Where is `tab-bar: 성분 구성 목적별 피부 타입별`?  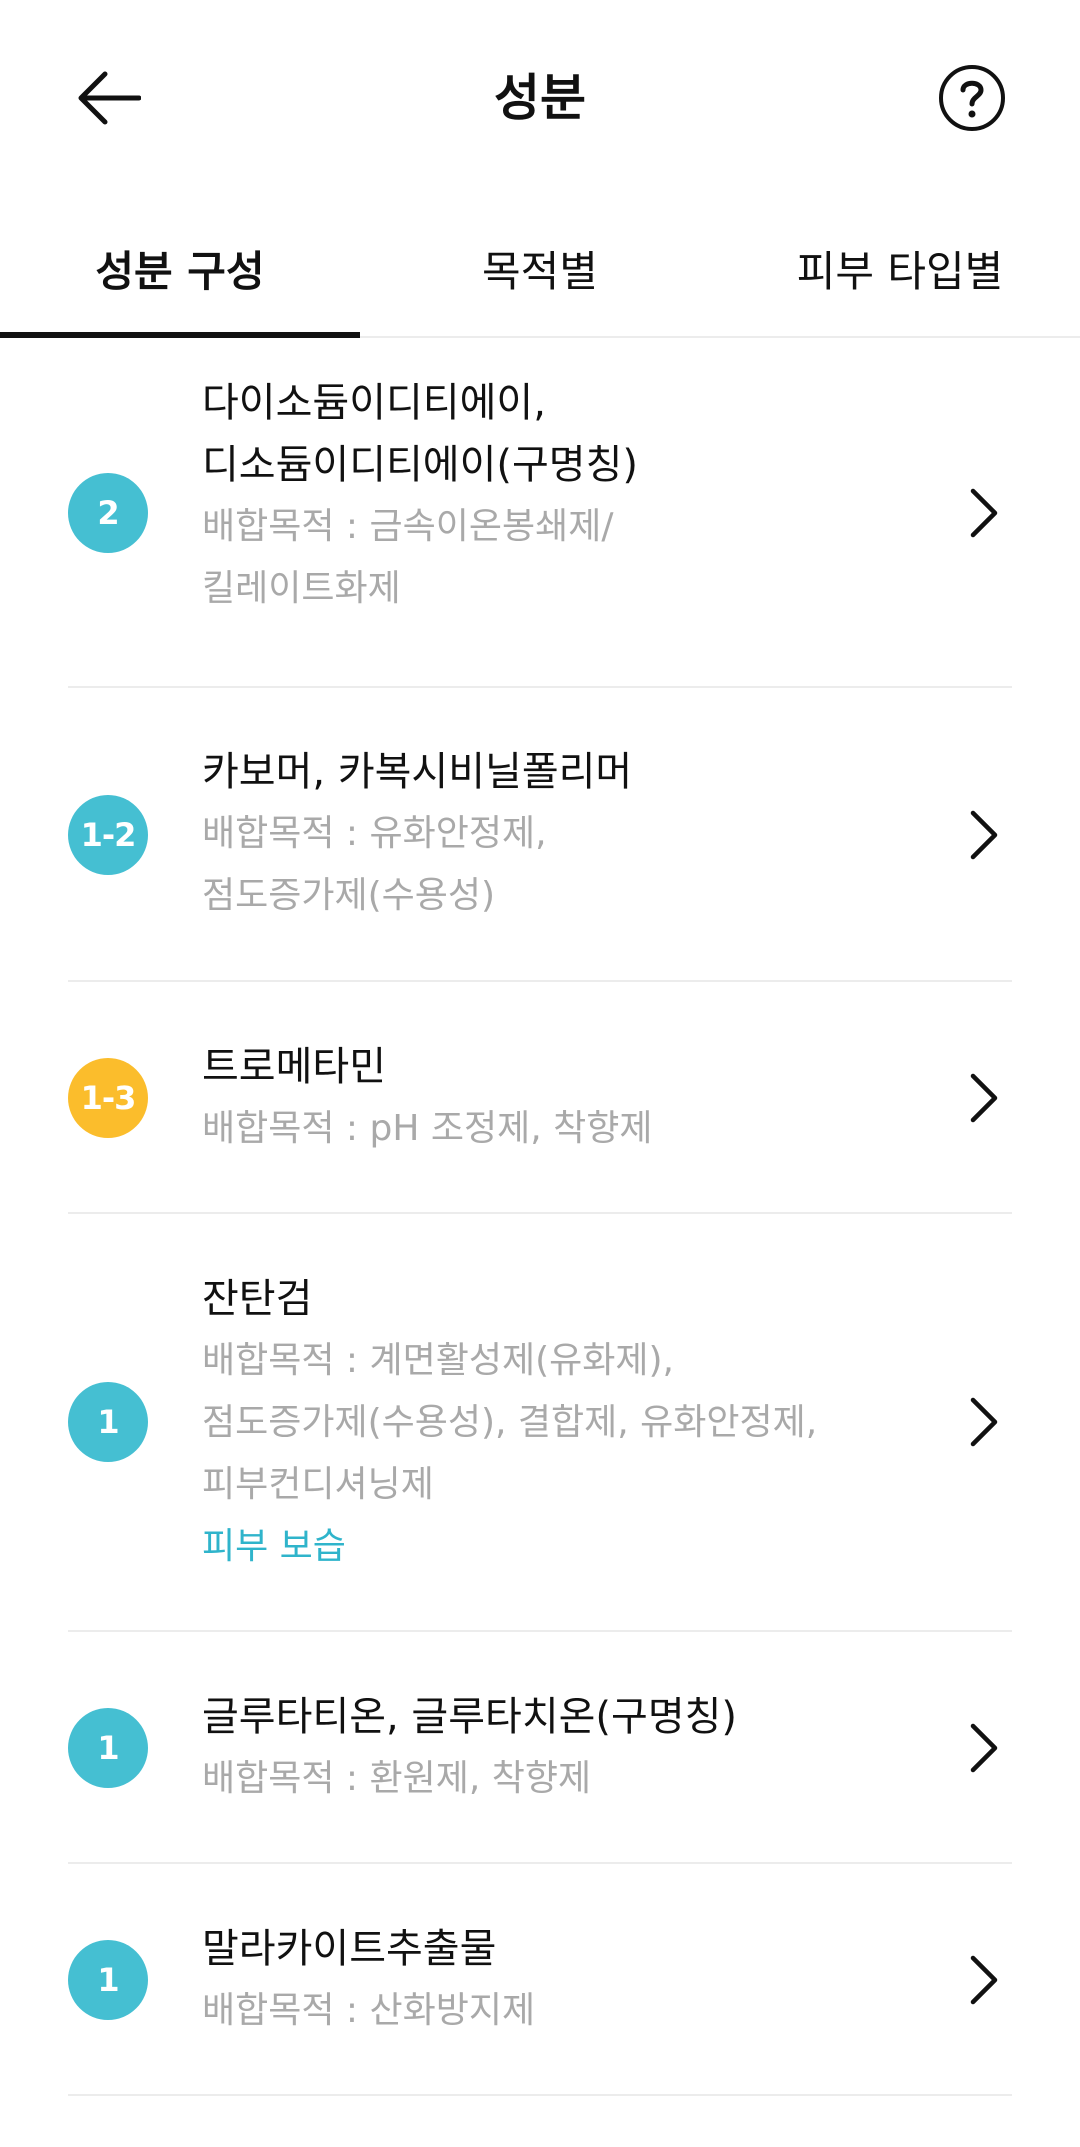
tab-bar: 성분 구성 목적별 피부 타입별 is located at coordinates (540, 269).